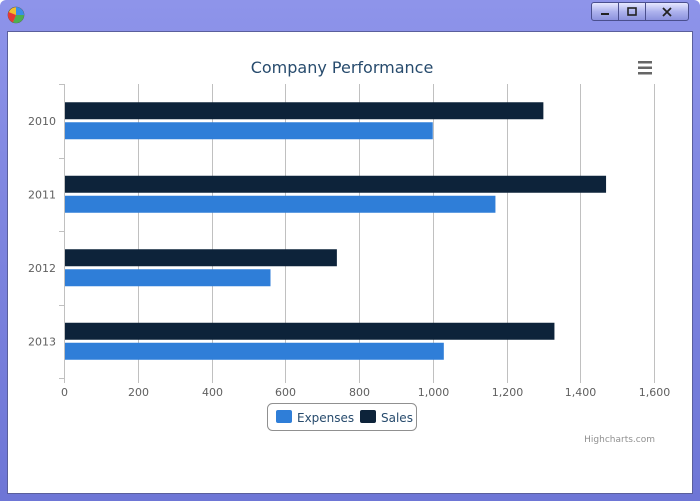  I want to click on x-tick-label: 0, so click(64, 392).